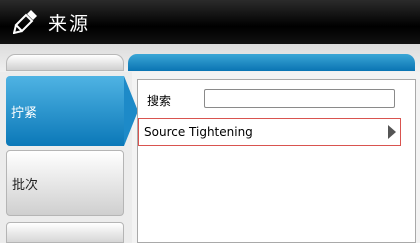 The width and height of the screenshot is (420, 243). What do you see at coordinates (131, 111) in the screenshot?
I see `active-arrow-icon` at bounding box center [131, 111].